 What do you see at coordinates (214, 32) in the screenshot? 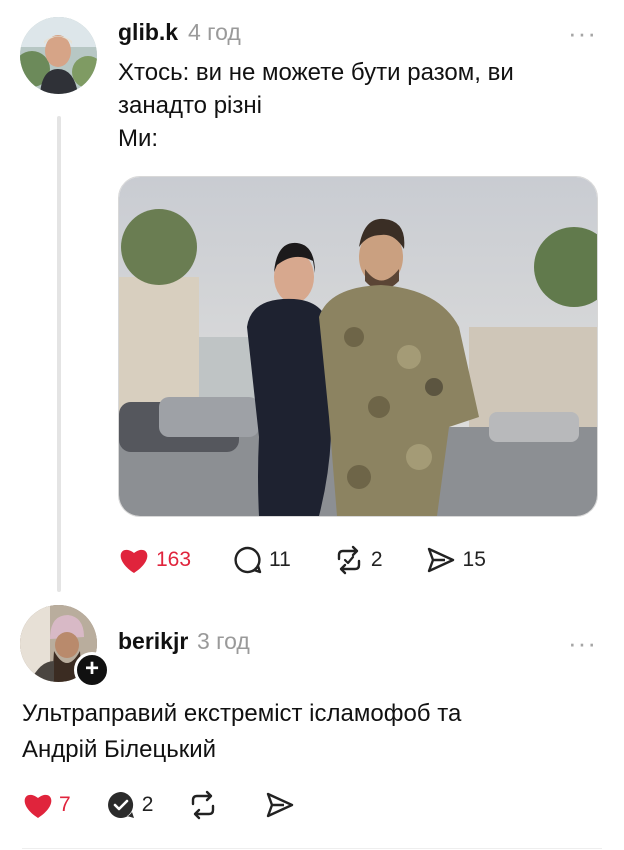
I see `timestamp: 4 год` at bounding box center [214, 32].